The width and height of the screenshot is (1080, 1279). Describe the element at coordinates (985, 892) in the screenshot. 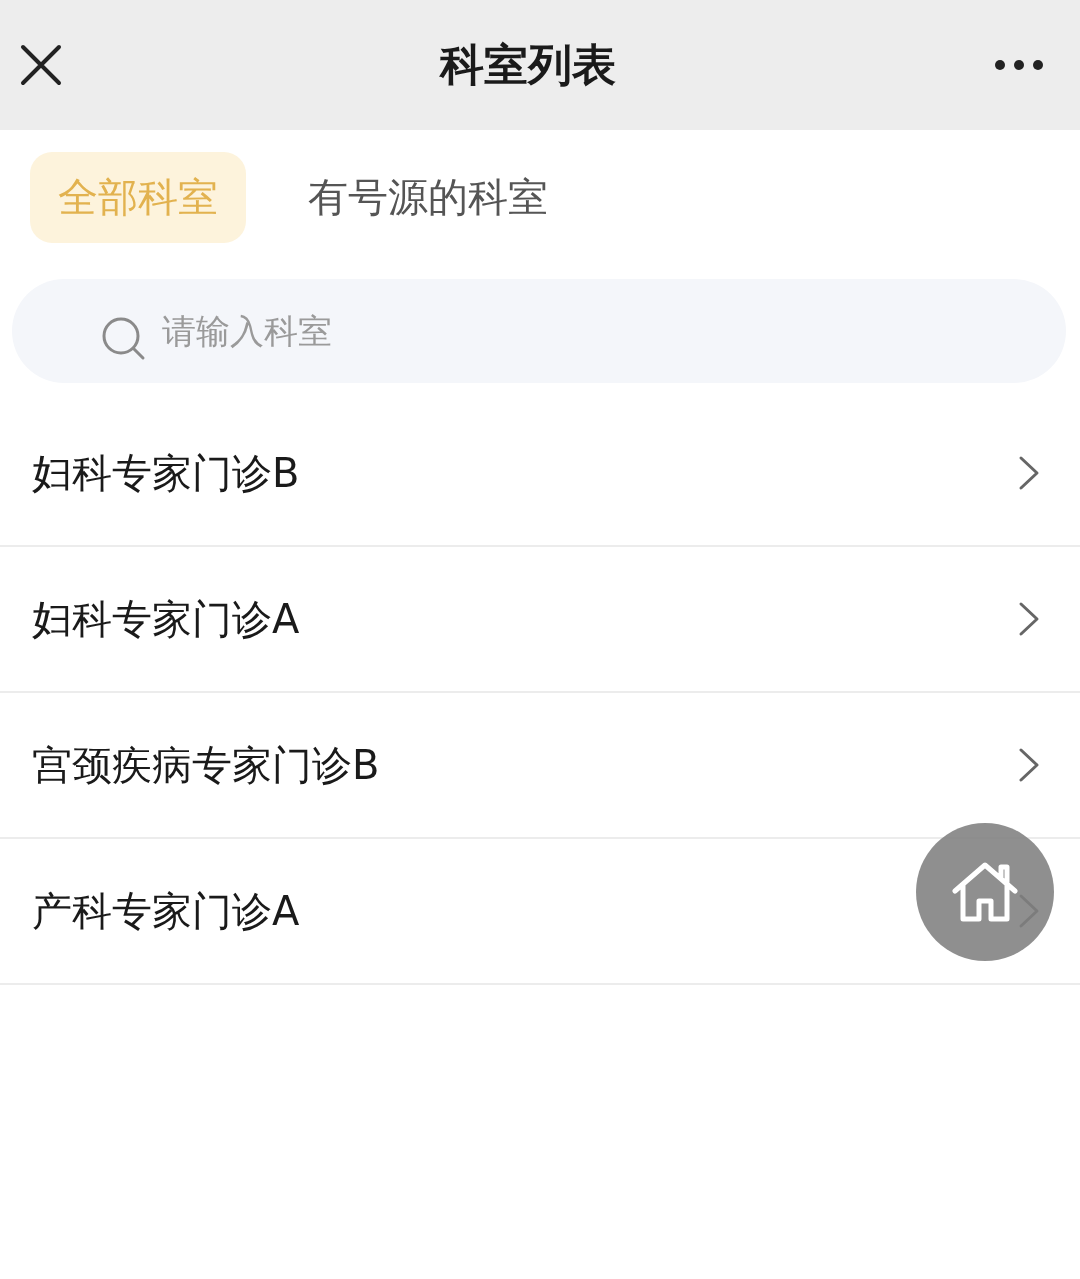

I see `home-icon` at that location.